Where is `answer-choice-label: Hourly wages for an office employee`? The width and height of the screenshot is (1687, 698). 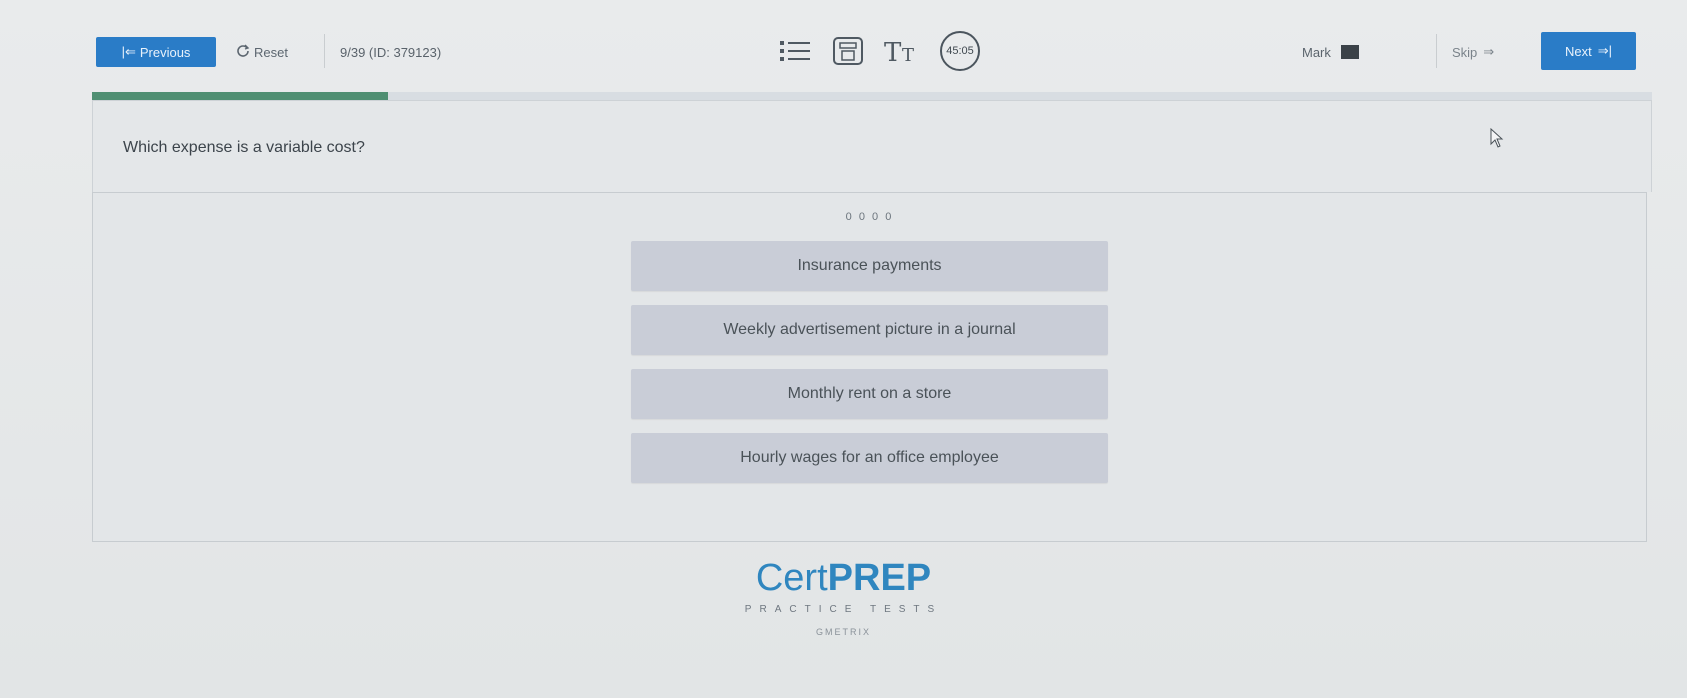 answer-choice-label: Hourly wages for an office employee is located at coordinates (869, 457).